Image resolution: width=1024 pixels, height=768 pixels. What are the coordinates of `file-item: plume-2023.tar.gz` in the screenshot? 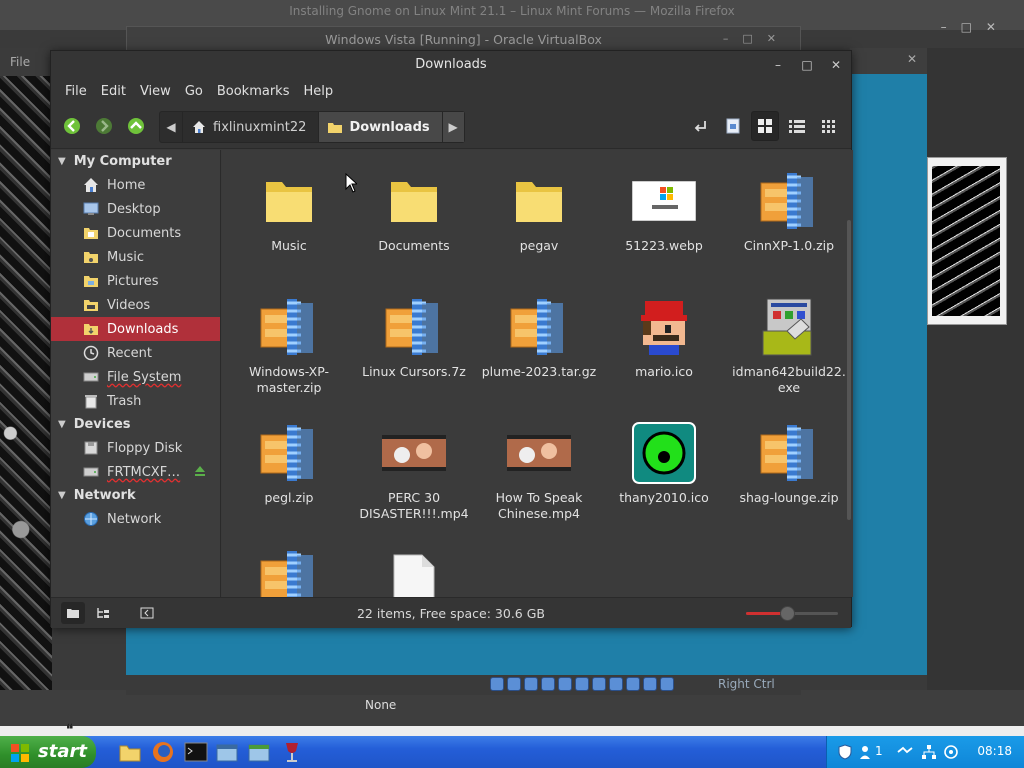 It's located at (539, 337).